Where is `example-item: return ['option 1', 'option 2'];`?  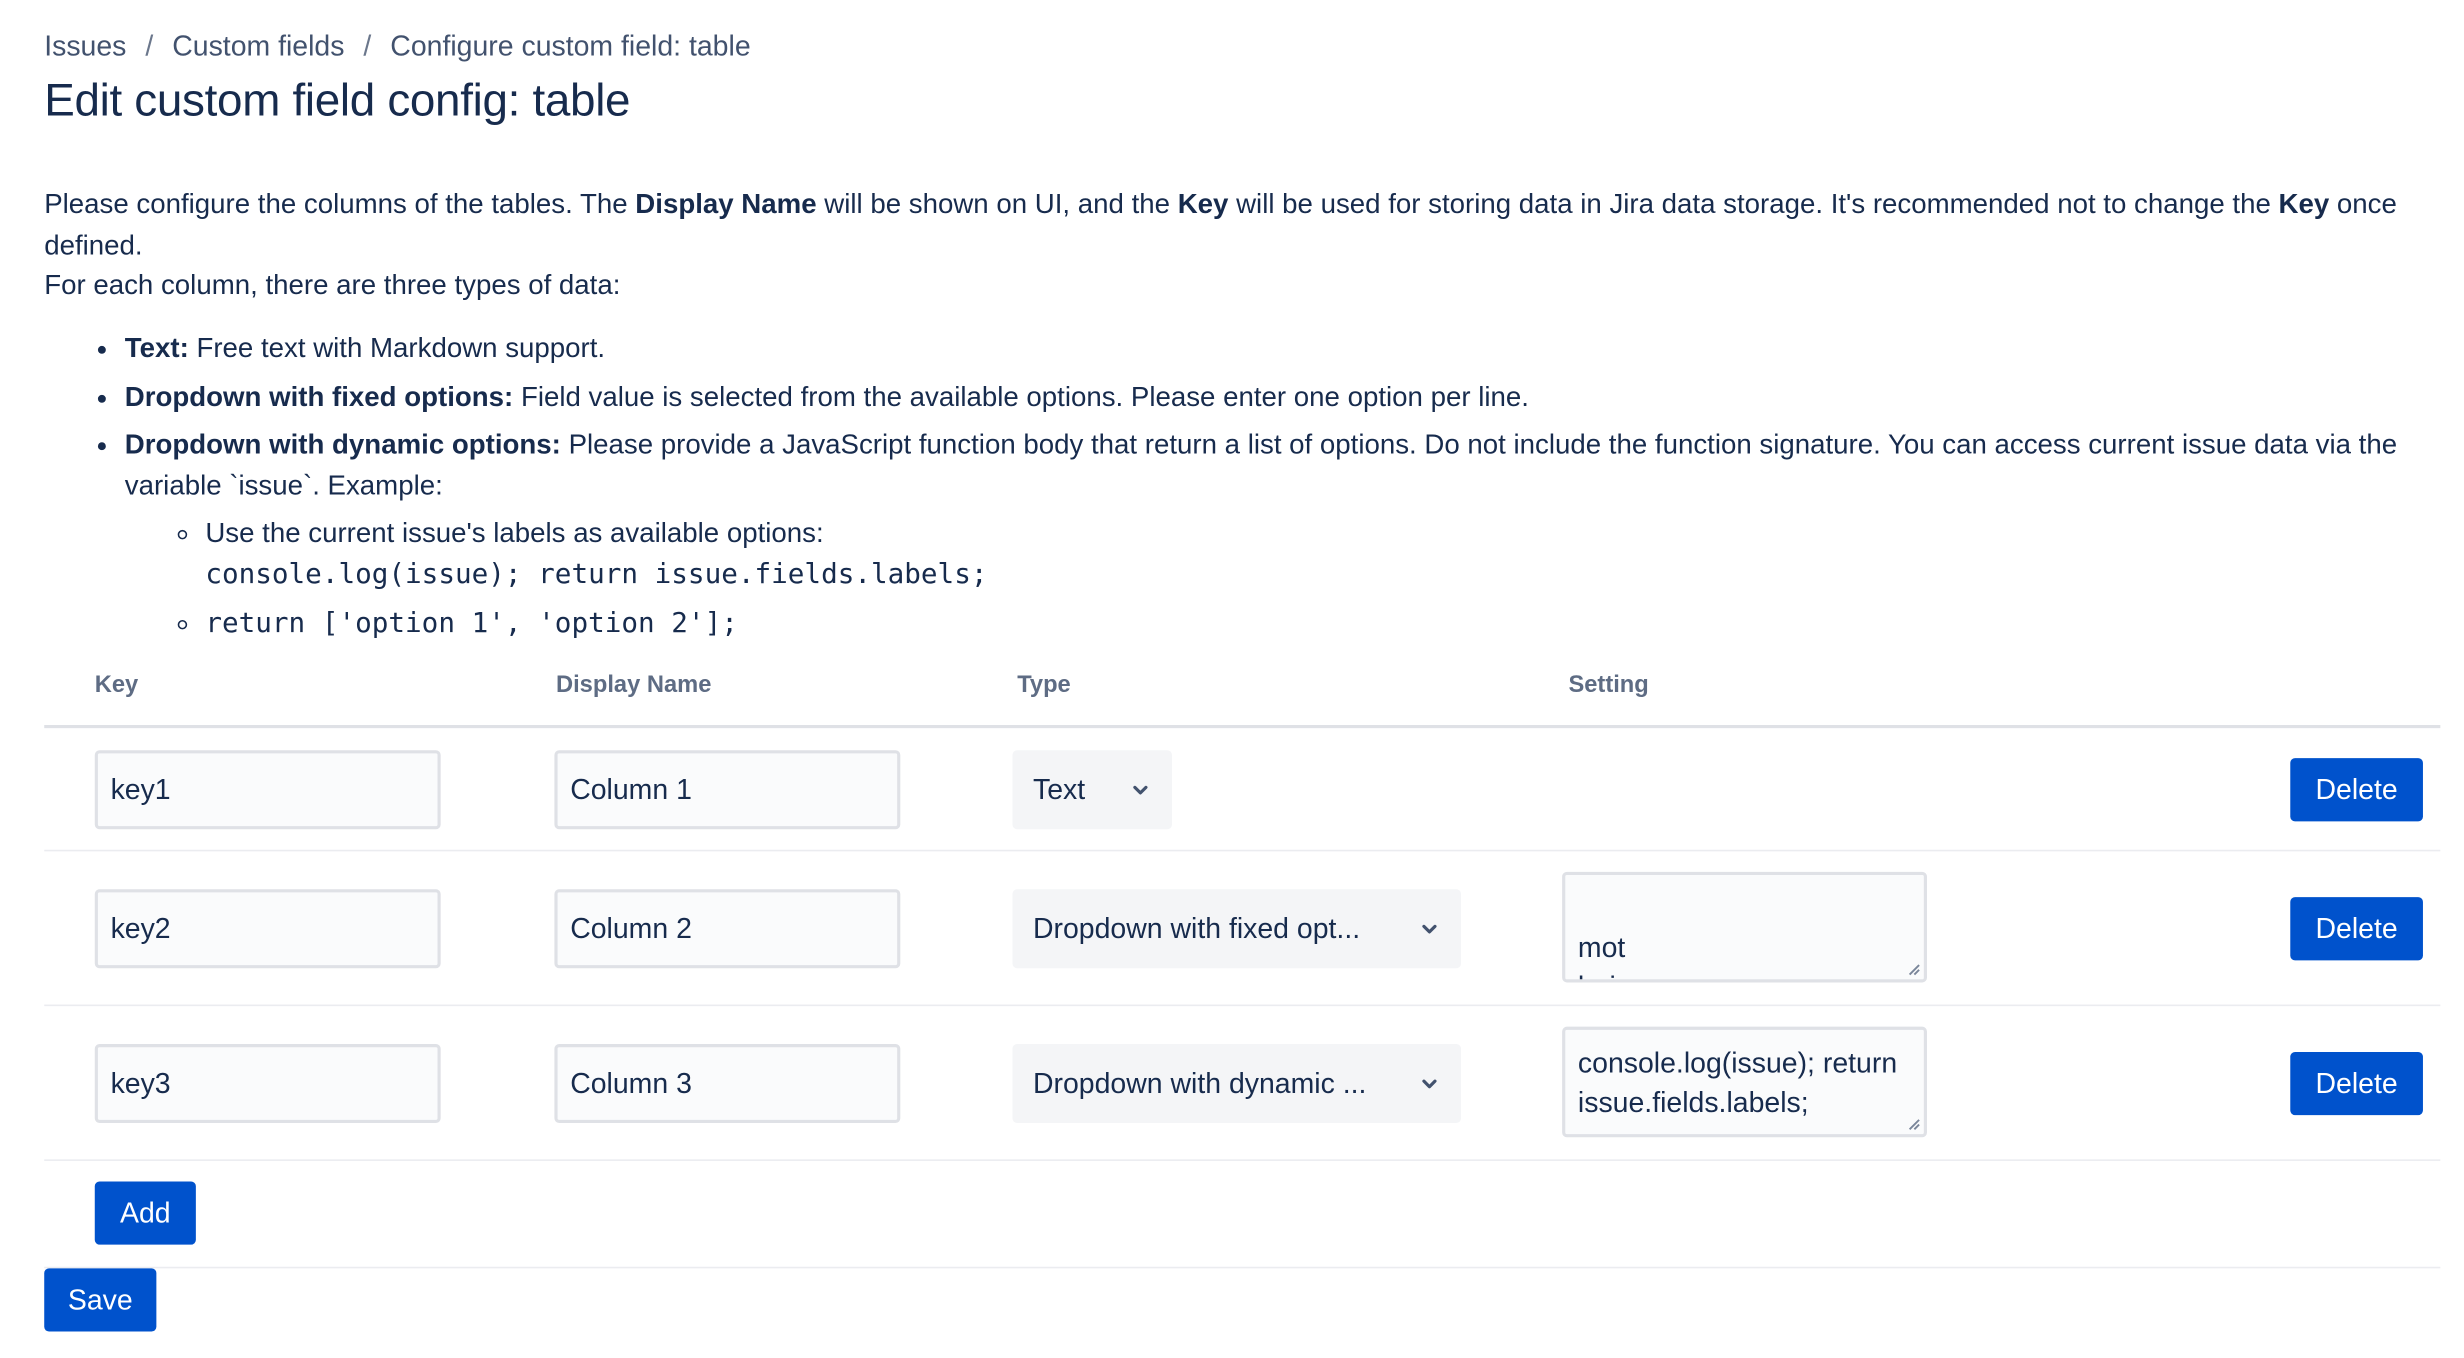
example-item: return ['option 1', 'option 2']; is located at coordinates (1328, 624).